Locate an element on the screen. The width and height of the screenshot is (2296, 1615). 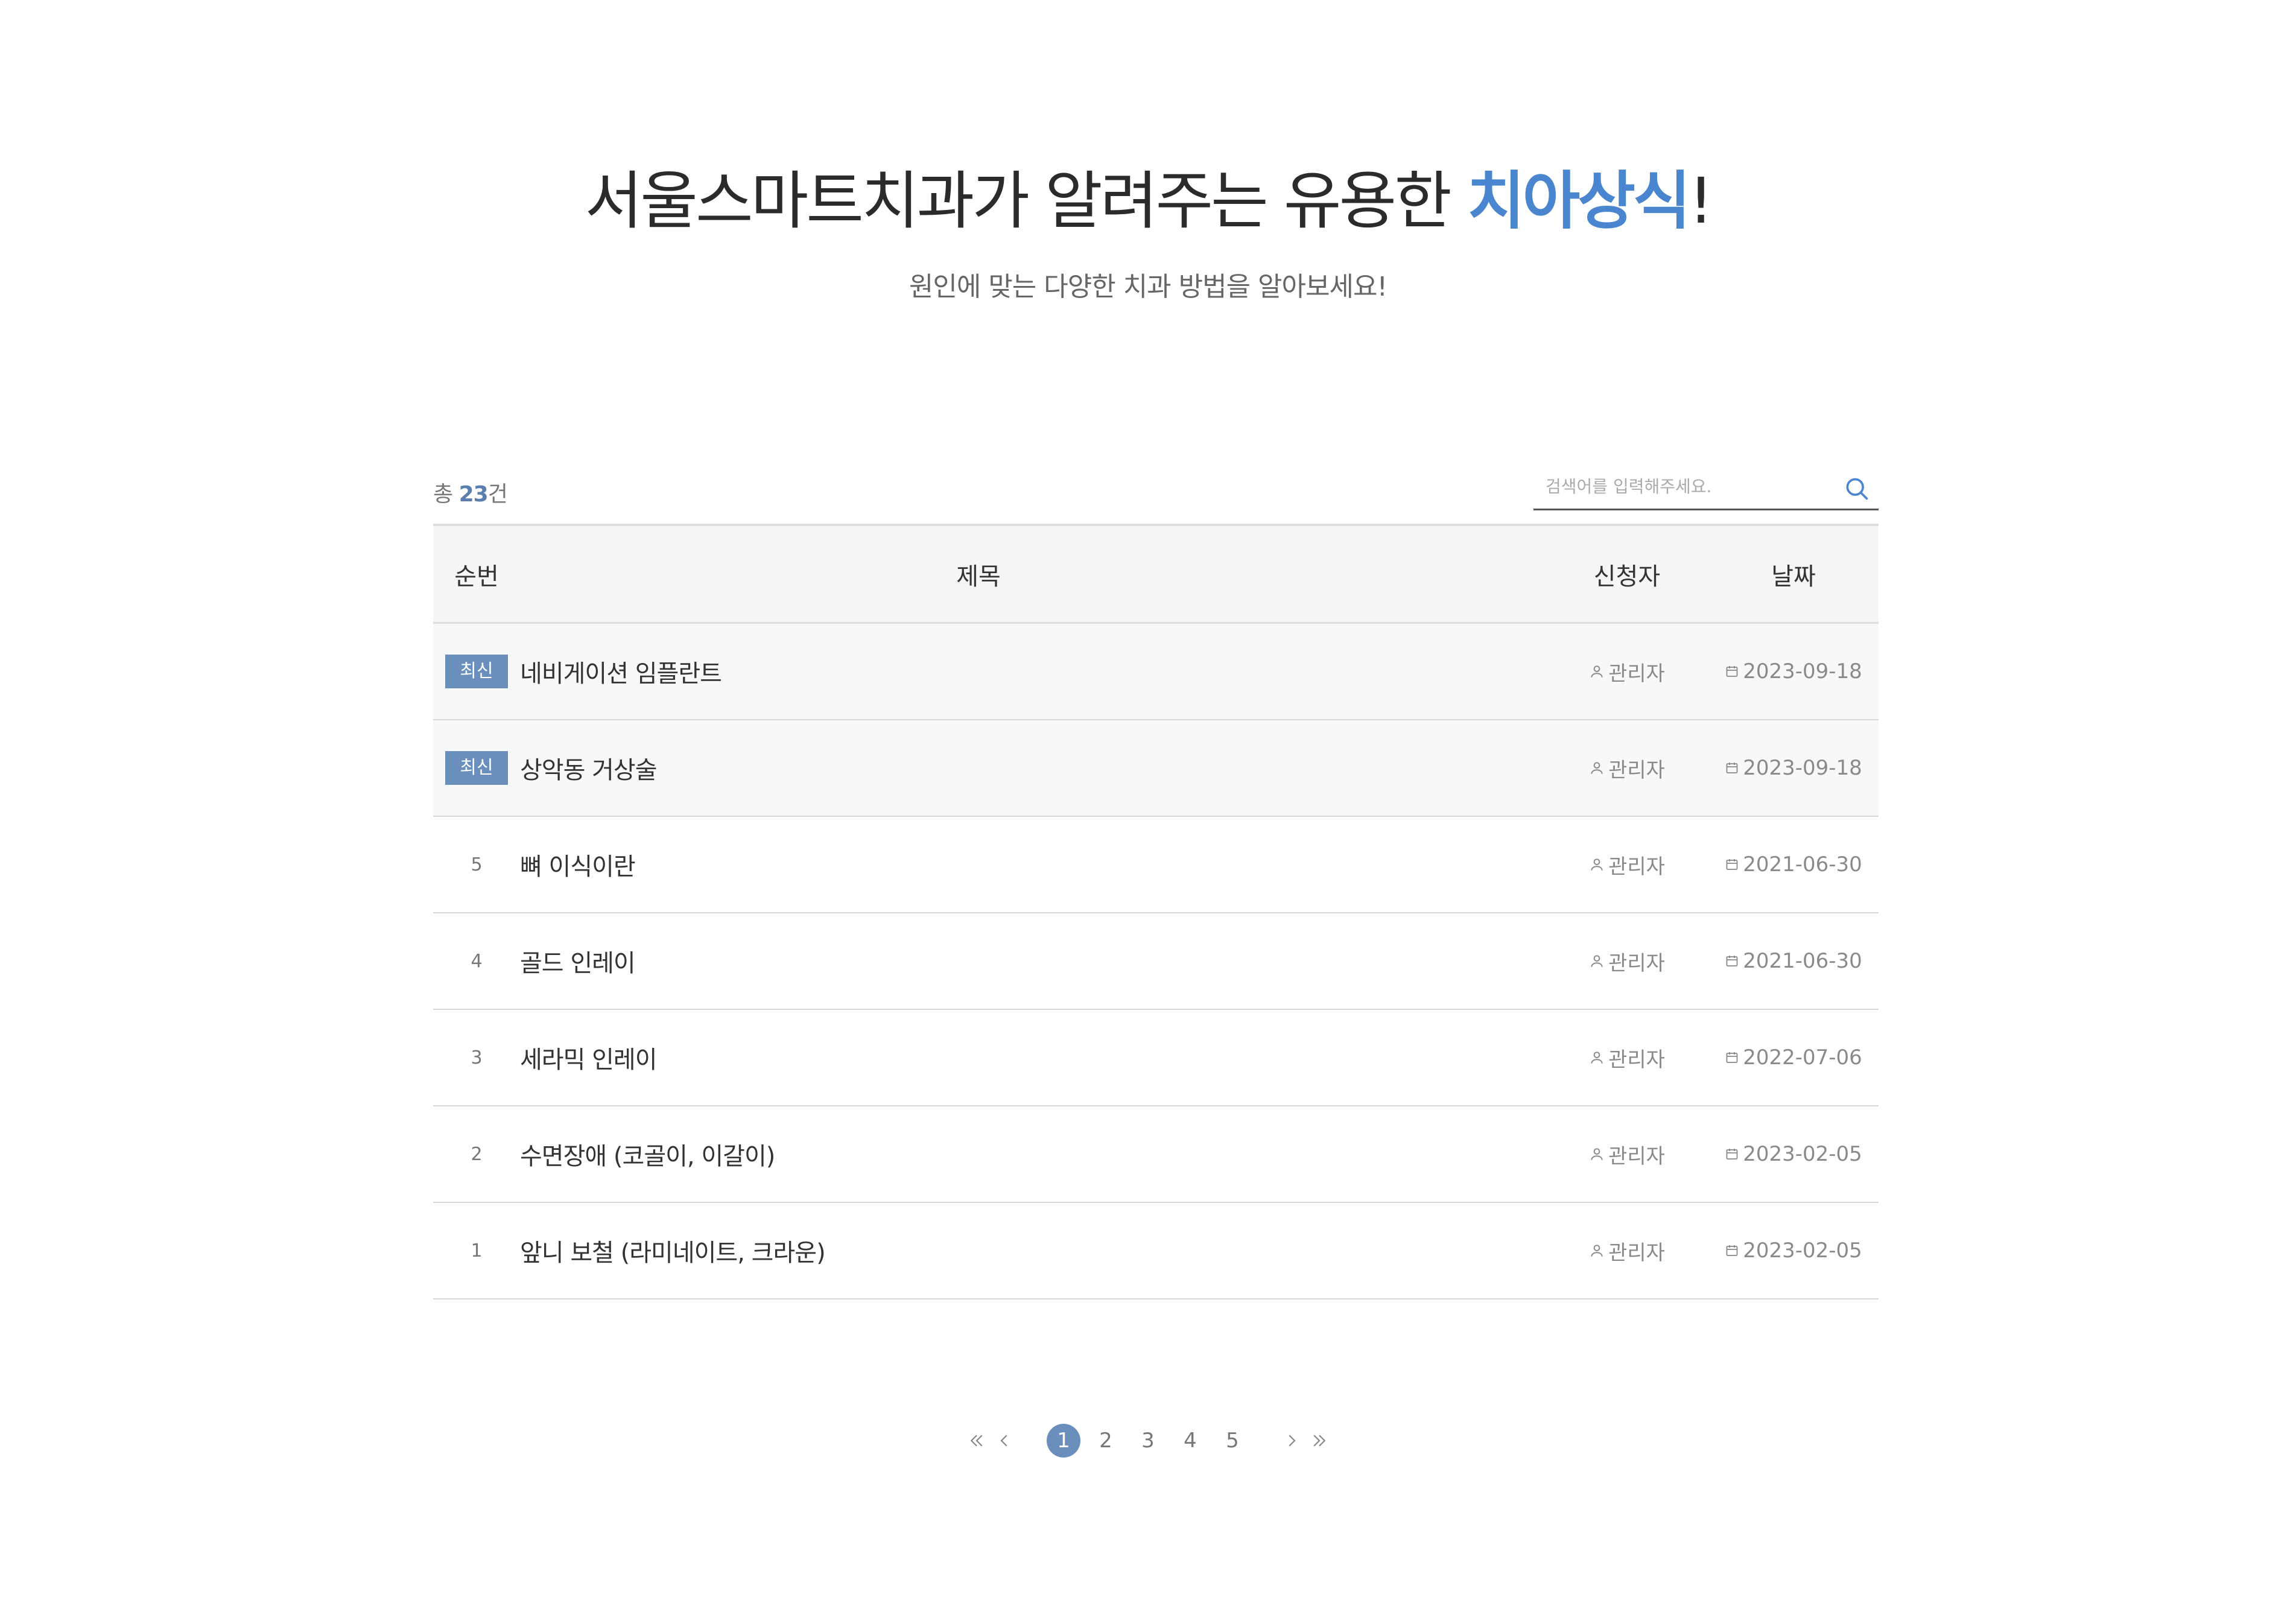
table-header: 순번 제목 신청자 날짜 is located at coordinates (1156, 575).